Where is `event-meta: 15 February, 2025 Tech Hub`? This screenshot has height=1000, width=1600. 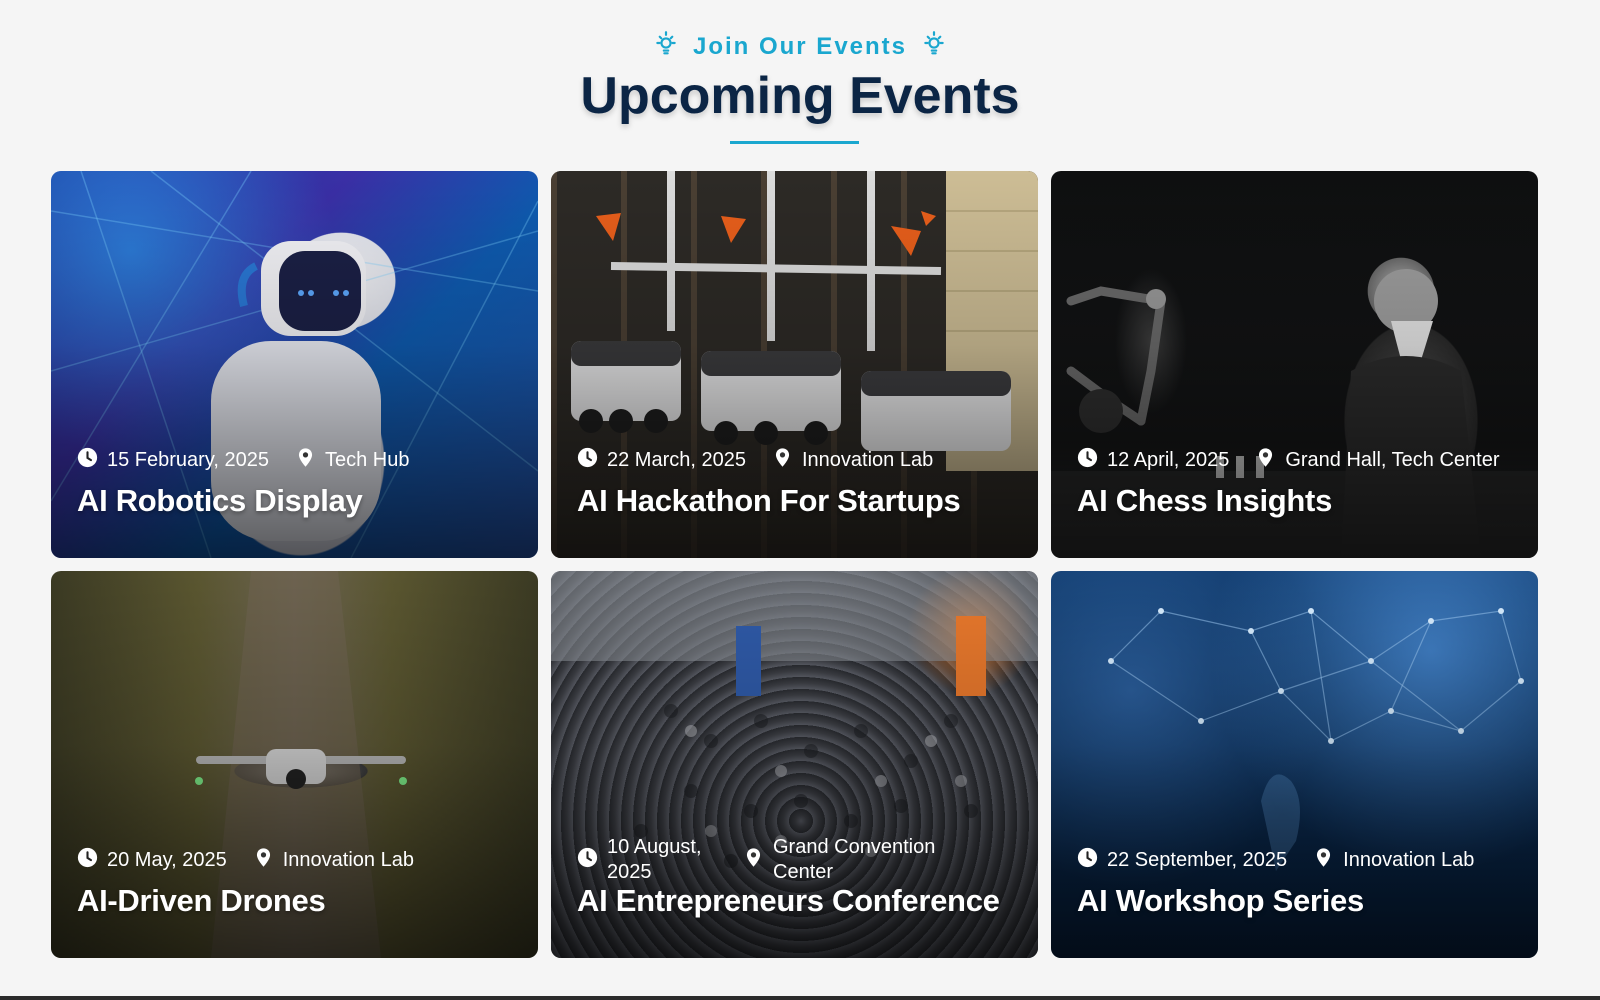 event-meta: 15 February, 2025 Tech Hub is located at coordinates (297, 460).